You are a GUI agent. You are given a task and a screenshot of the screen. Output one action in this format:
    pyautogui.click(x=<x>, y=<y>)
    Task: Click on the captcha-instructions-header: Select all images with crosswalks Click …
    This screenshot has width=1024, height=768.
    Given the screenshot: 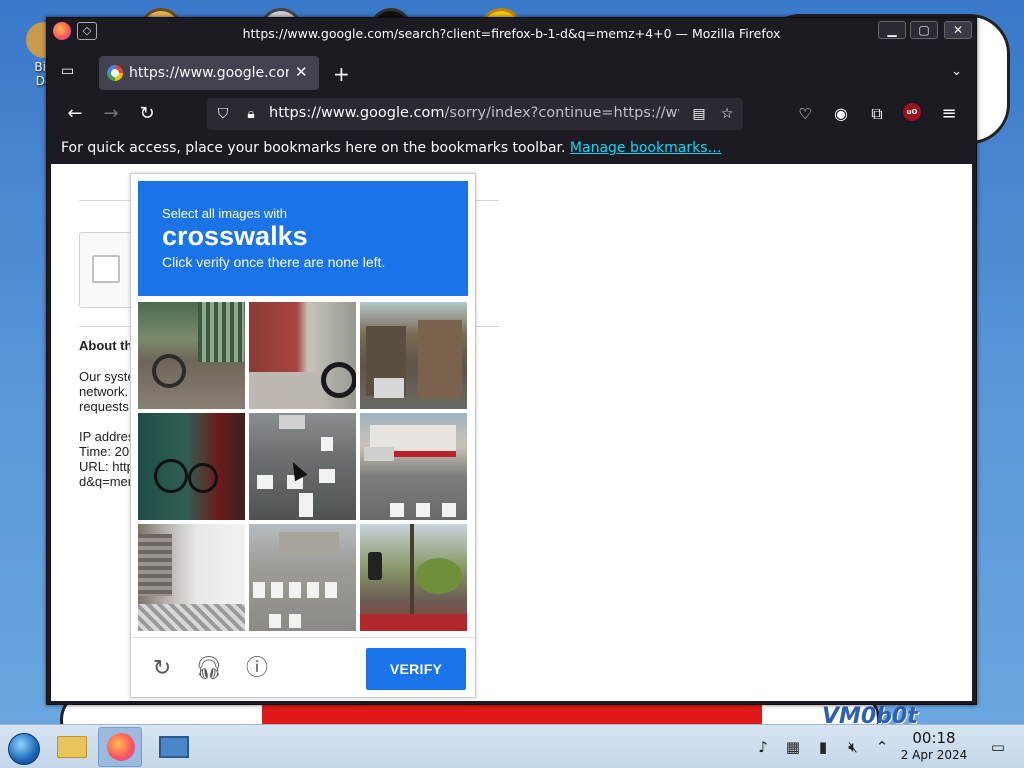 What is the action you would take?
    pyautogui.click(x=303, y=238)
    